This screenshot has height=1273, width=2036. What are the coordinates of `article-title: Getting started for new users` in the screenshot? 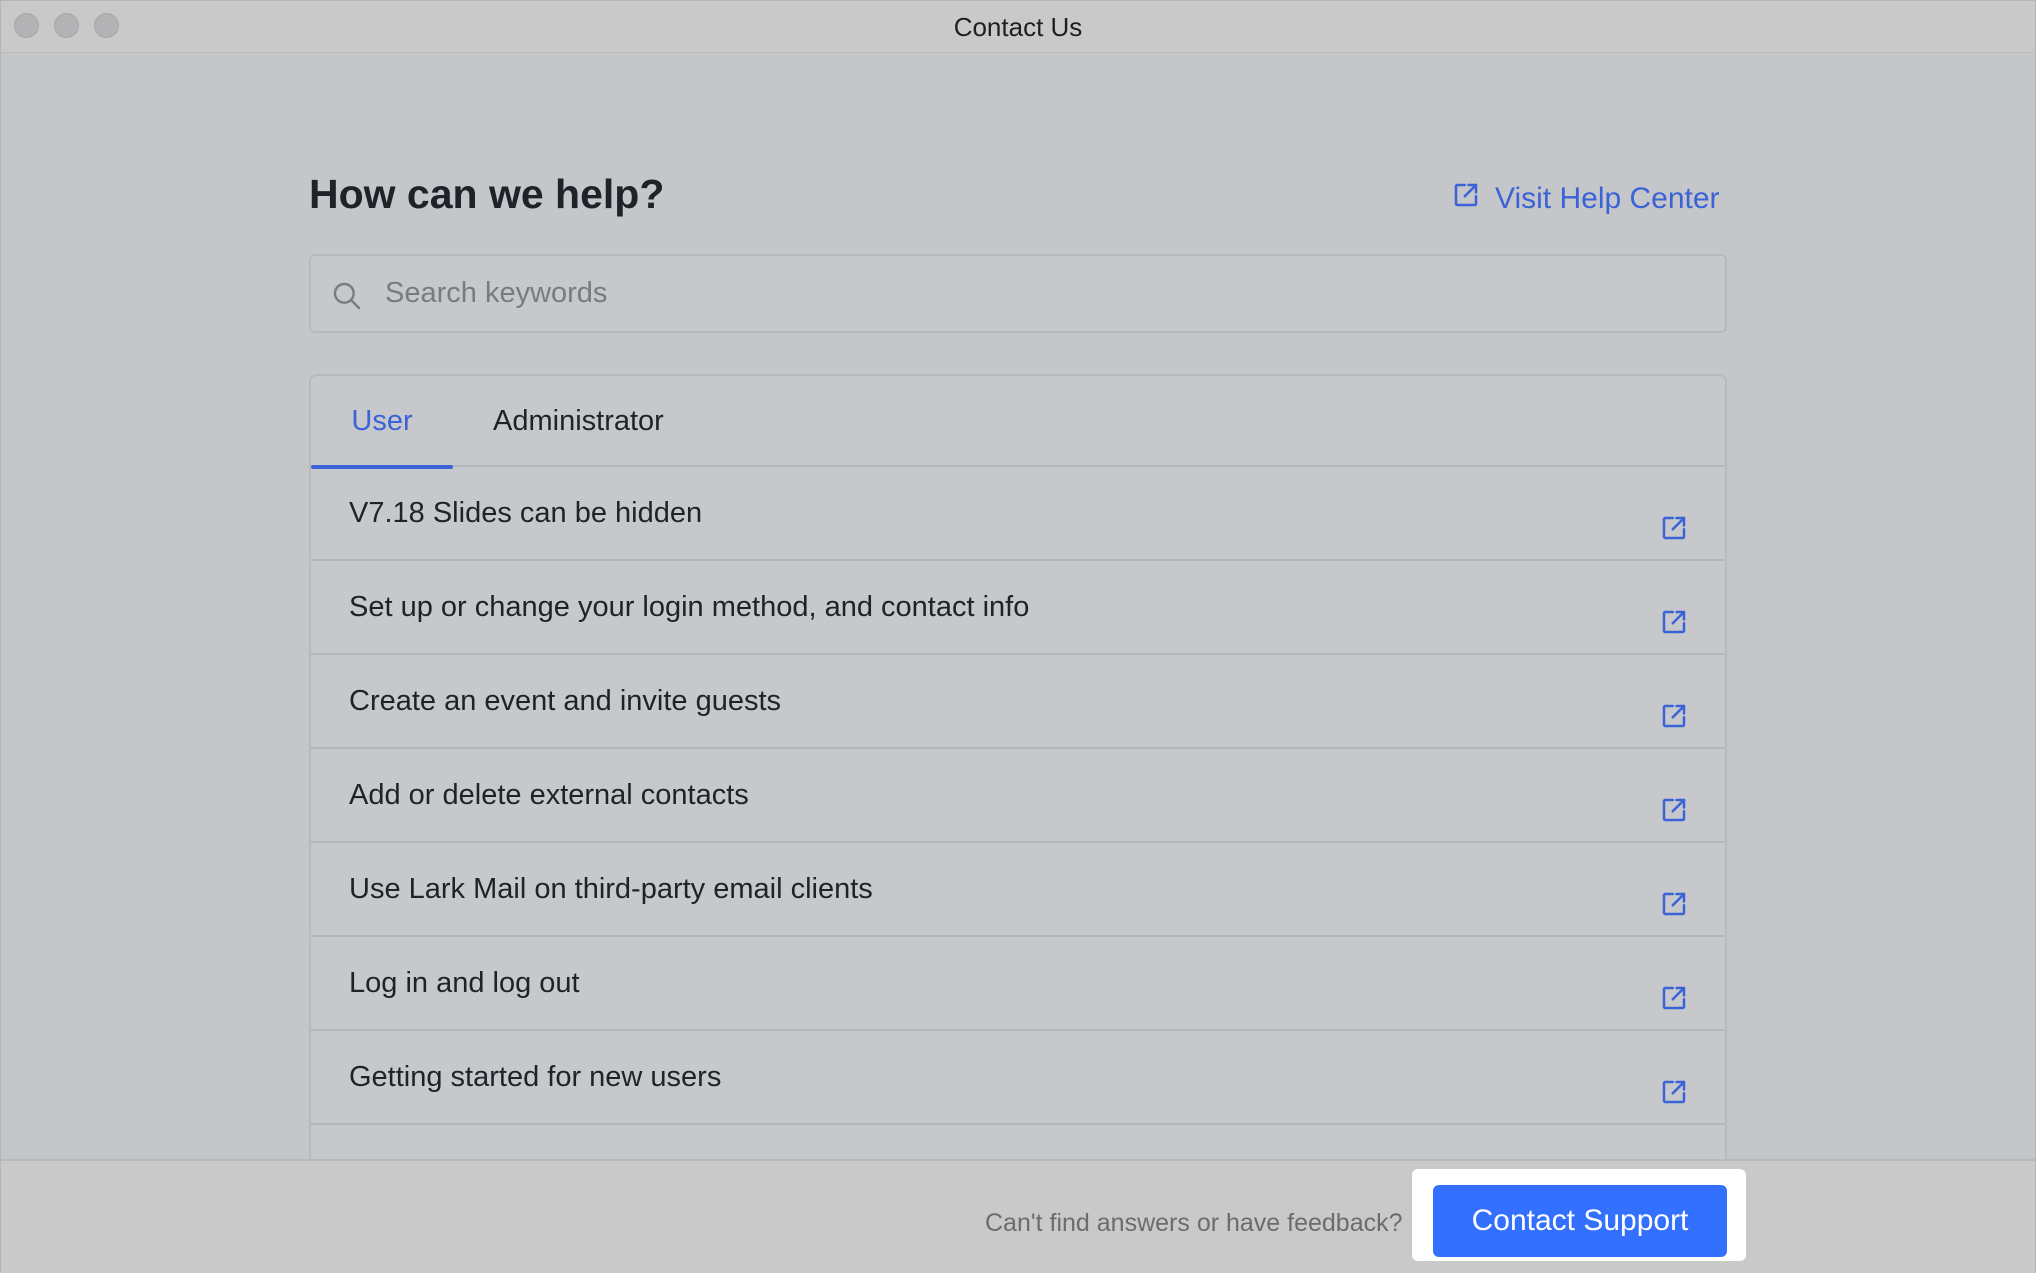 It's located at (535, 1076).